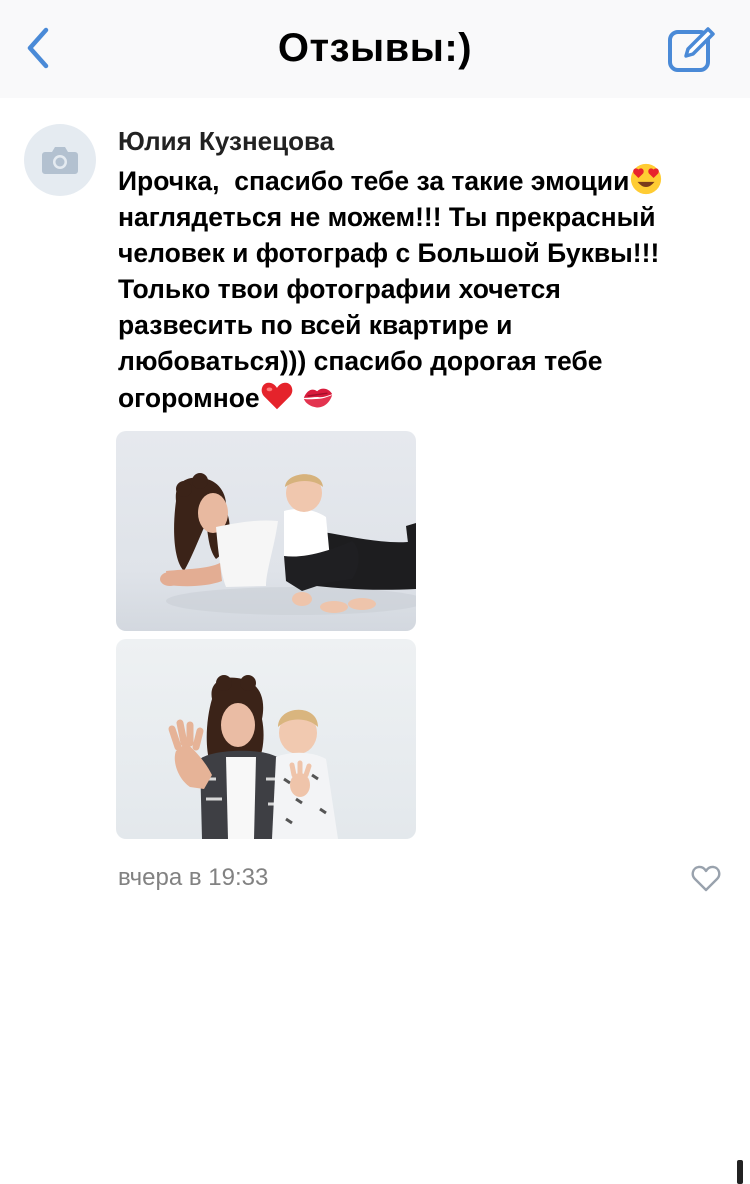 The image size is (750, 1184). What do you see at coordinates (339, 289) in the screenshot?
I see `comment-line-4: Только твои фотографии хочется` at bounding box center [339, 289].